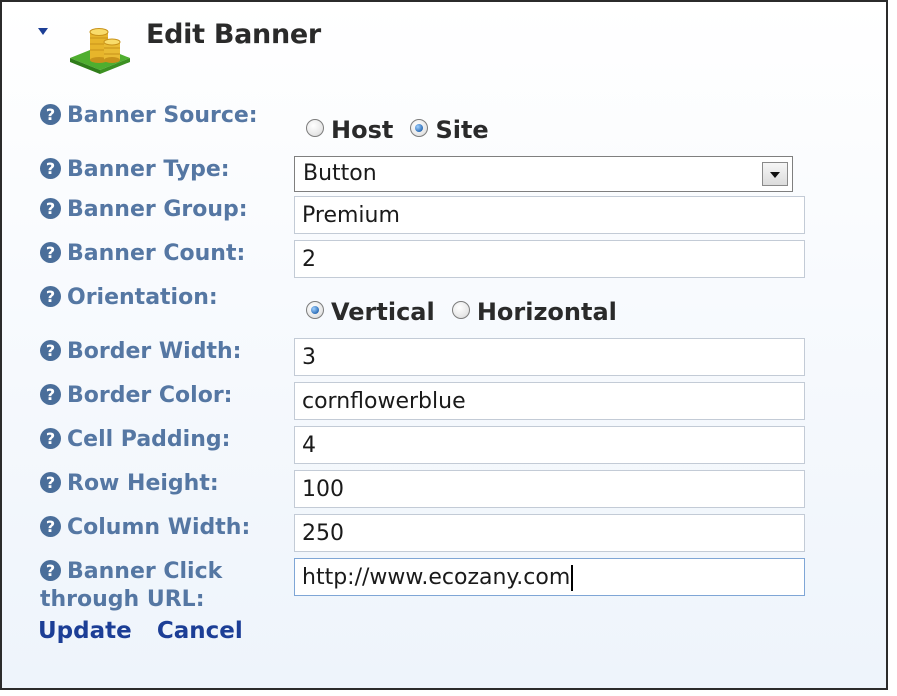  I want to click on radio-option-site: Site, so click(449, 130).